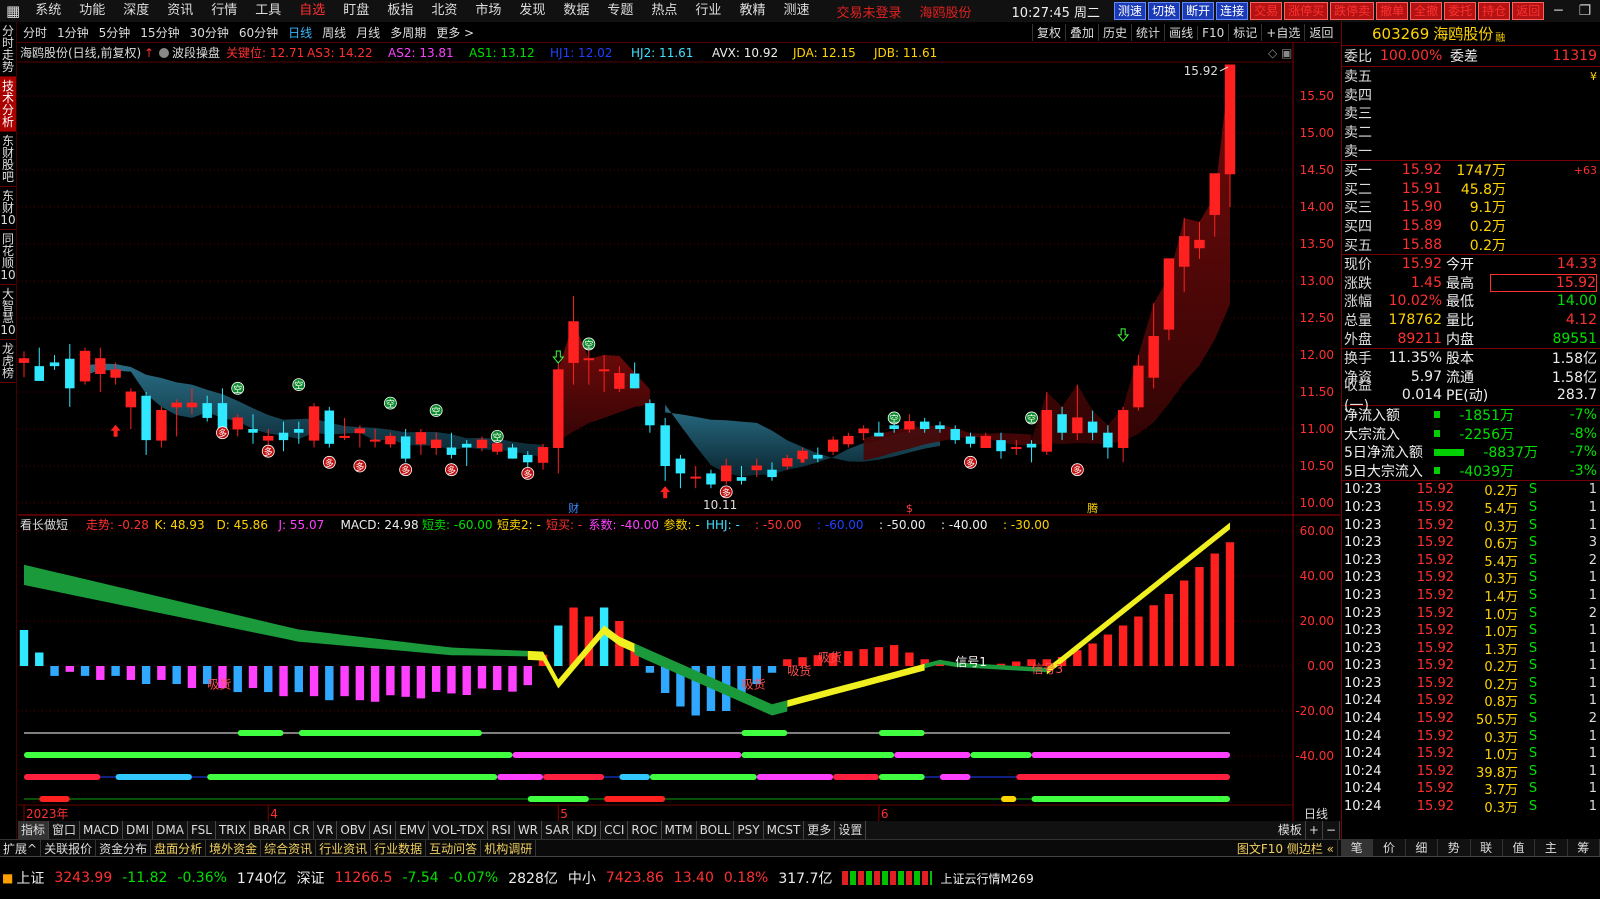 The image size is (1600, 899). Describe the element at coordinates (300, 32) in the screenshot. I see `period-6: 日线` at that location.